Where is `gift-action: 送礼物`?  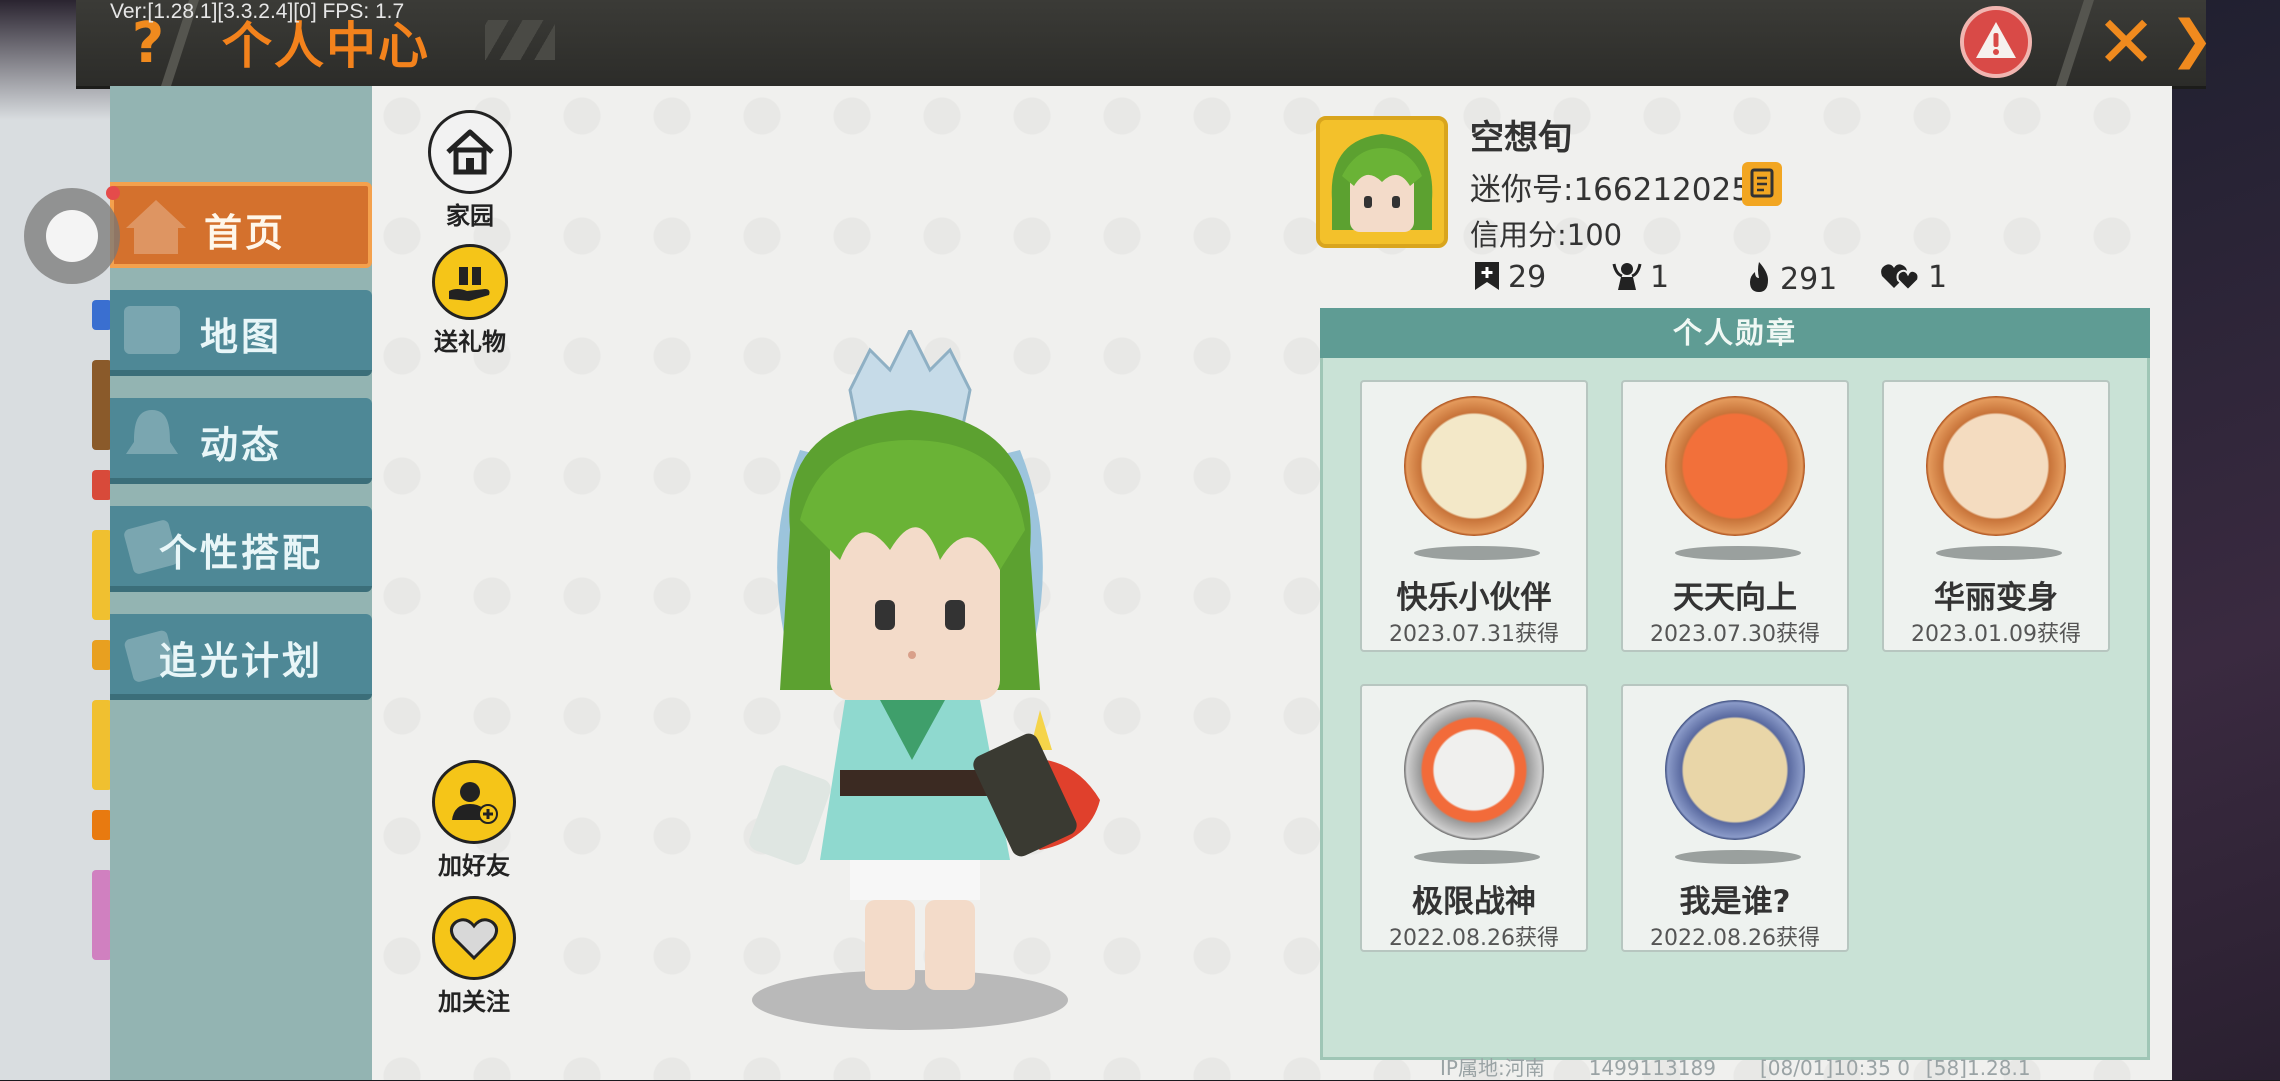
gift-action: 送礼物 is located at coordinates (470, 300).